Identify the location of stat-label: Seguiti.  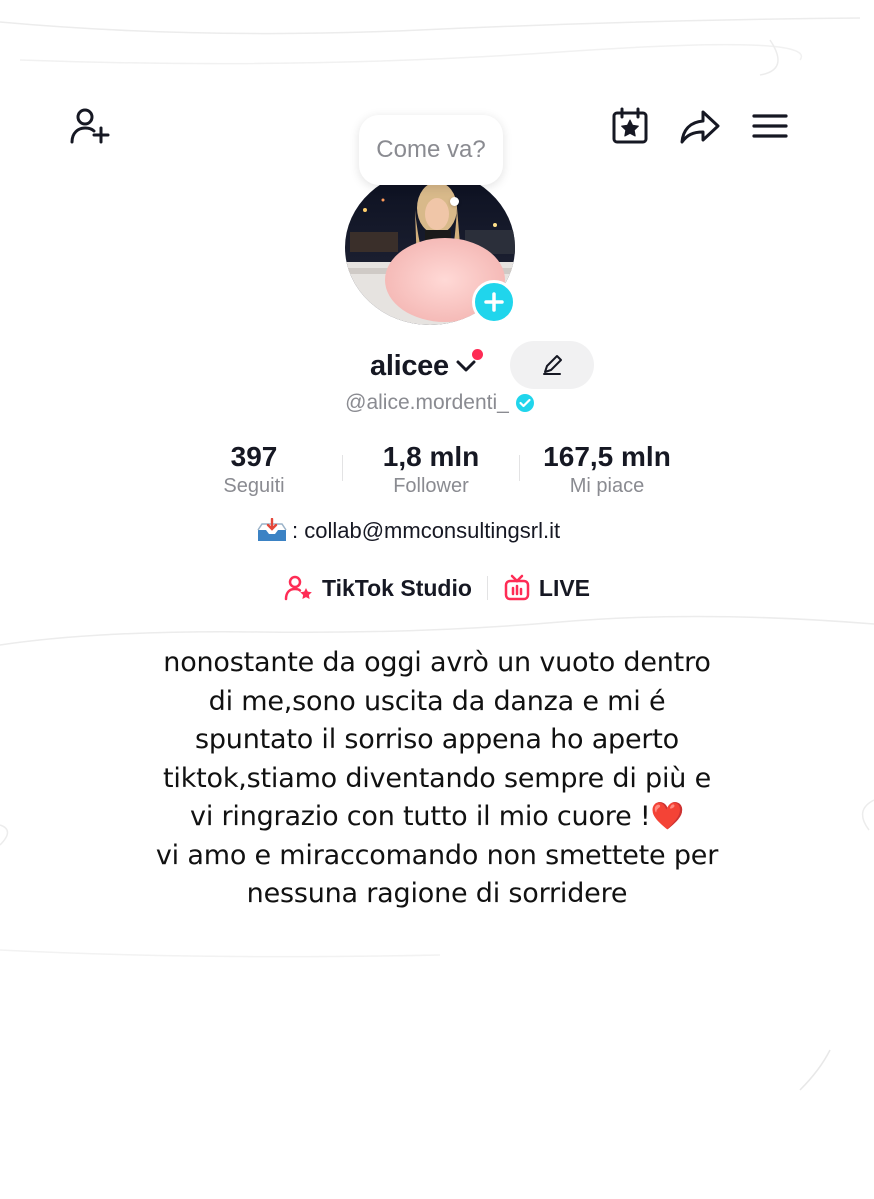
(254, 486).